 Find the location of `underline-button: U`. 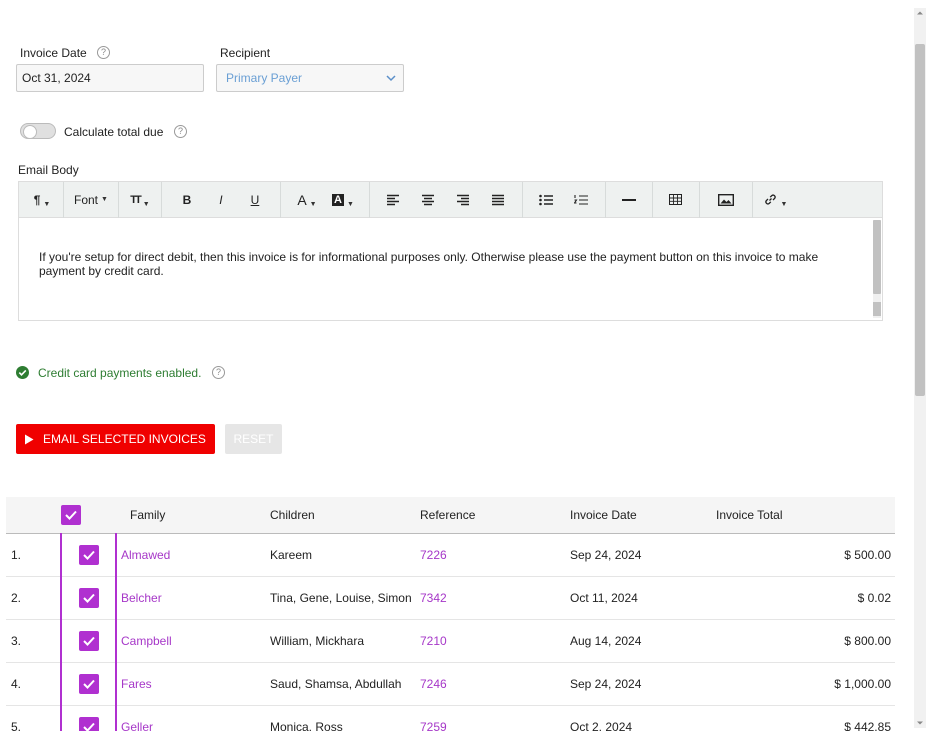

underline-button: U is located at coordinates (255, 200).